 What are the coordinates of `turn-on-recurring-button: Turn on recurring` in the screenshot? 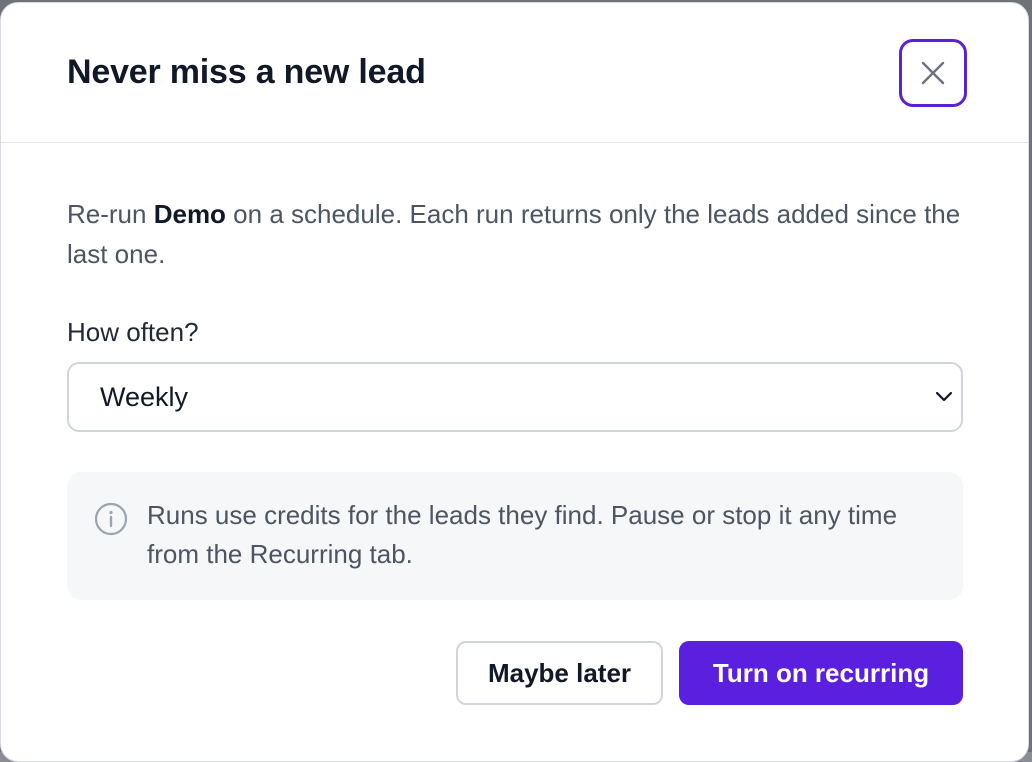 It's located at (821, 673).